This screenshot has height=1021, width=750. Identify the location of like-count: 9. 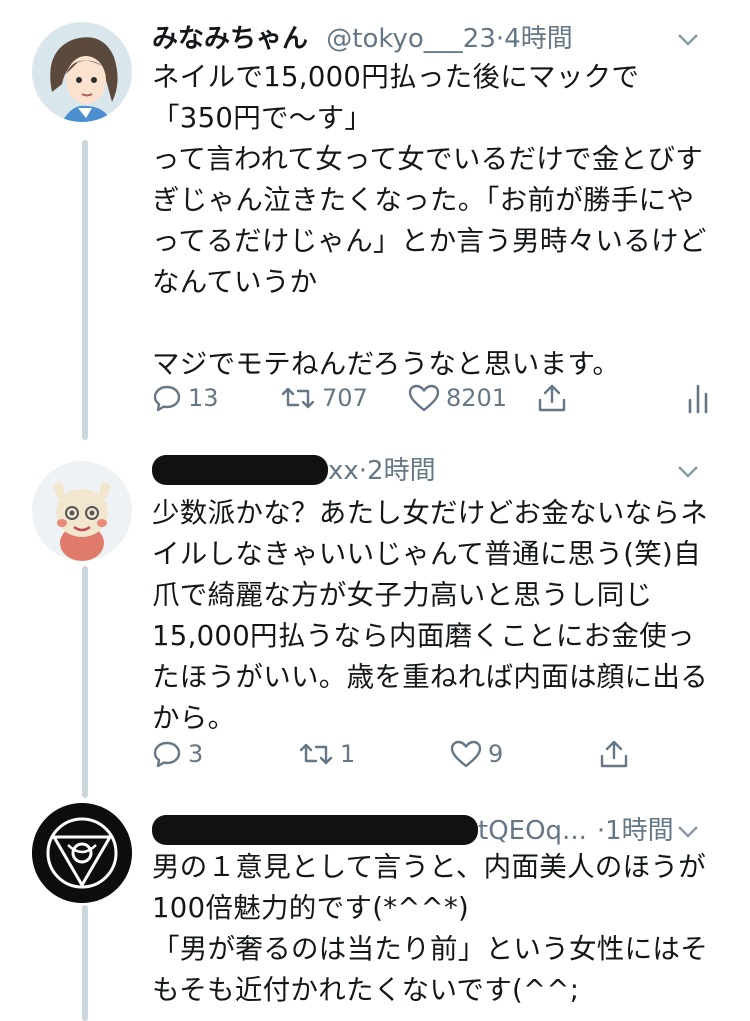
(496, 754).